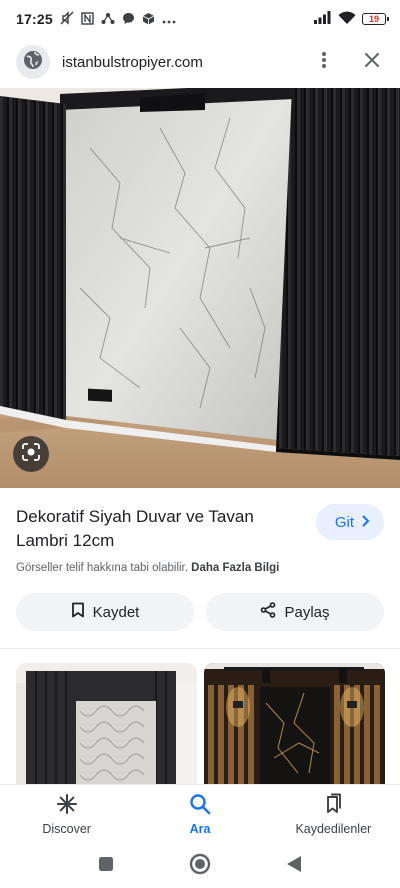  I want to click on home-circle-icon, so click(200, 866).